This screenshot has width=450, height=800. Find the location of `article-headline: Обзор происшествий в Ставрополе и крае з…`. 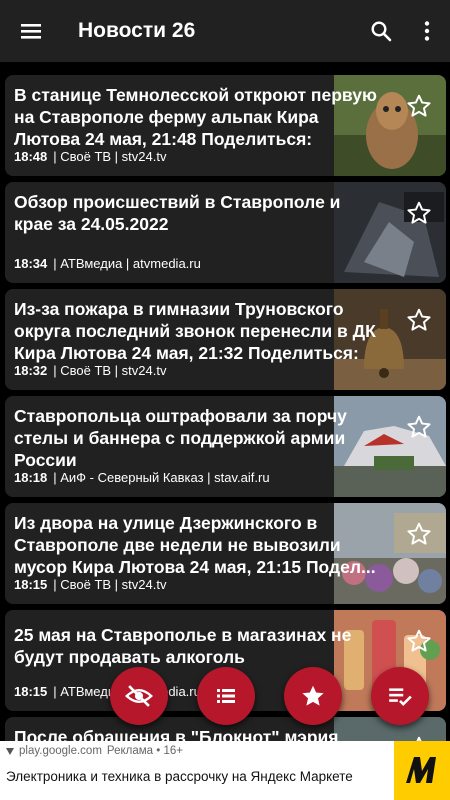

article-headline: Обзор происшествий в Ставрополе и крае з… is located at coordinates (177, 213).